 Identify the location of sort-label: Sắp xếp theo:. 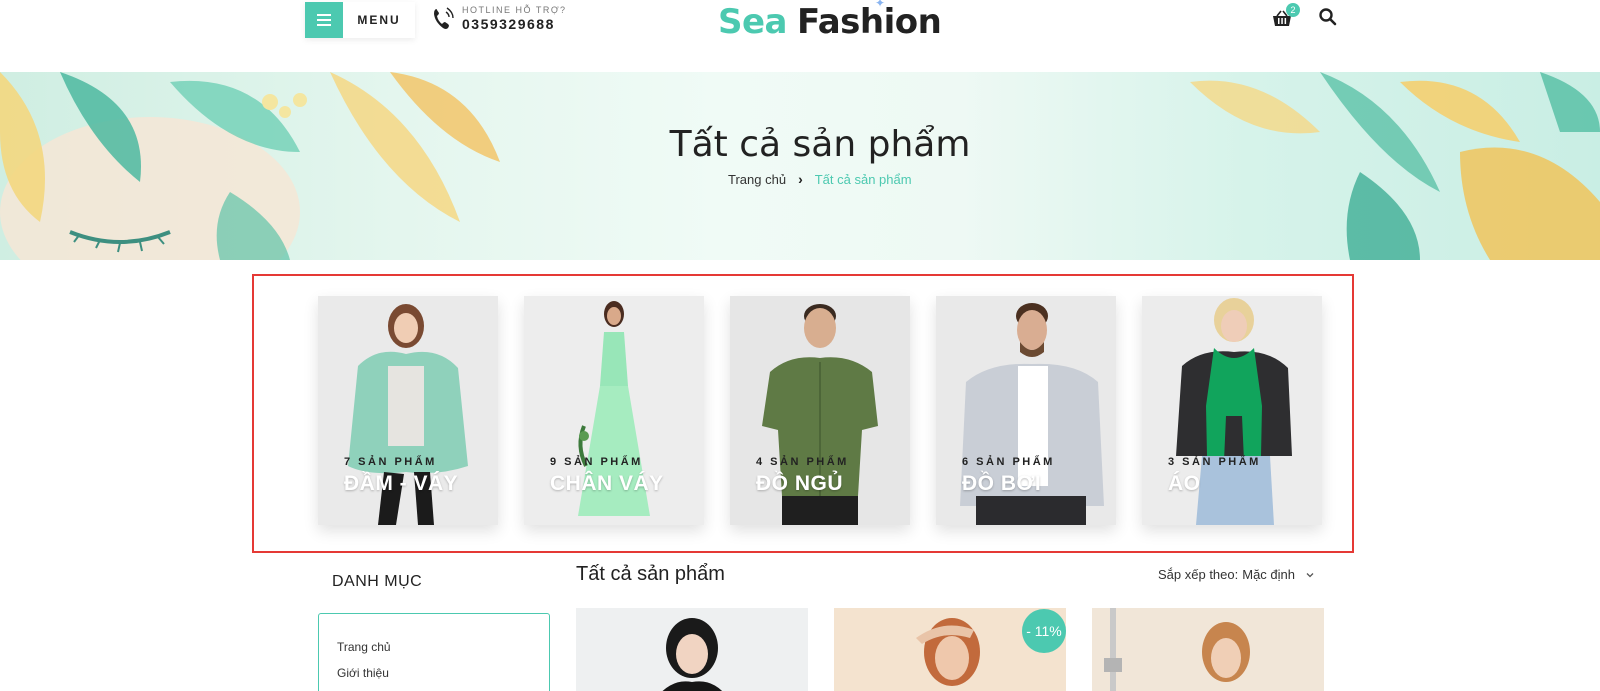
(1198, 574).